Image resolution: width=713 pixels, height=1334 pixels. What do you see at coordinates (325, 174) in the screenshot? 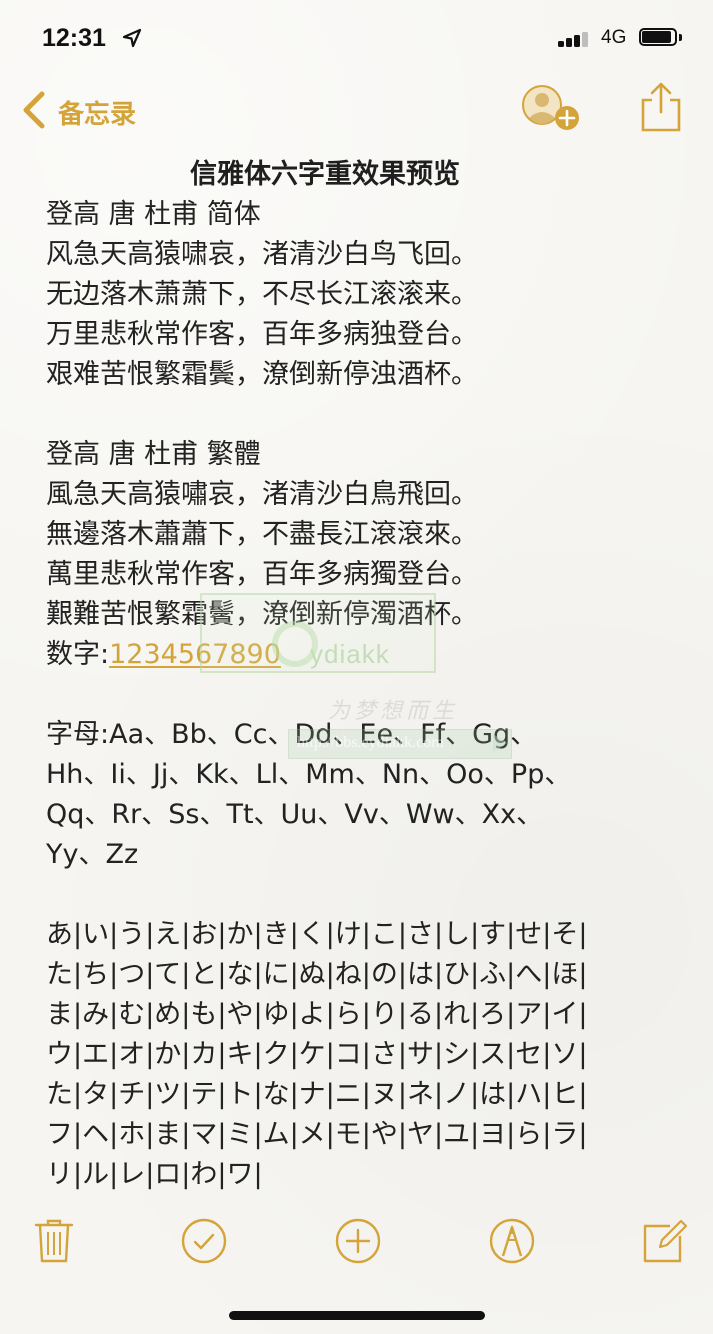
I see `note-title: 信雅体六字重效果预览` at bounding box center [325, 174].